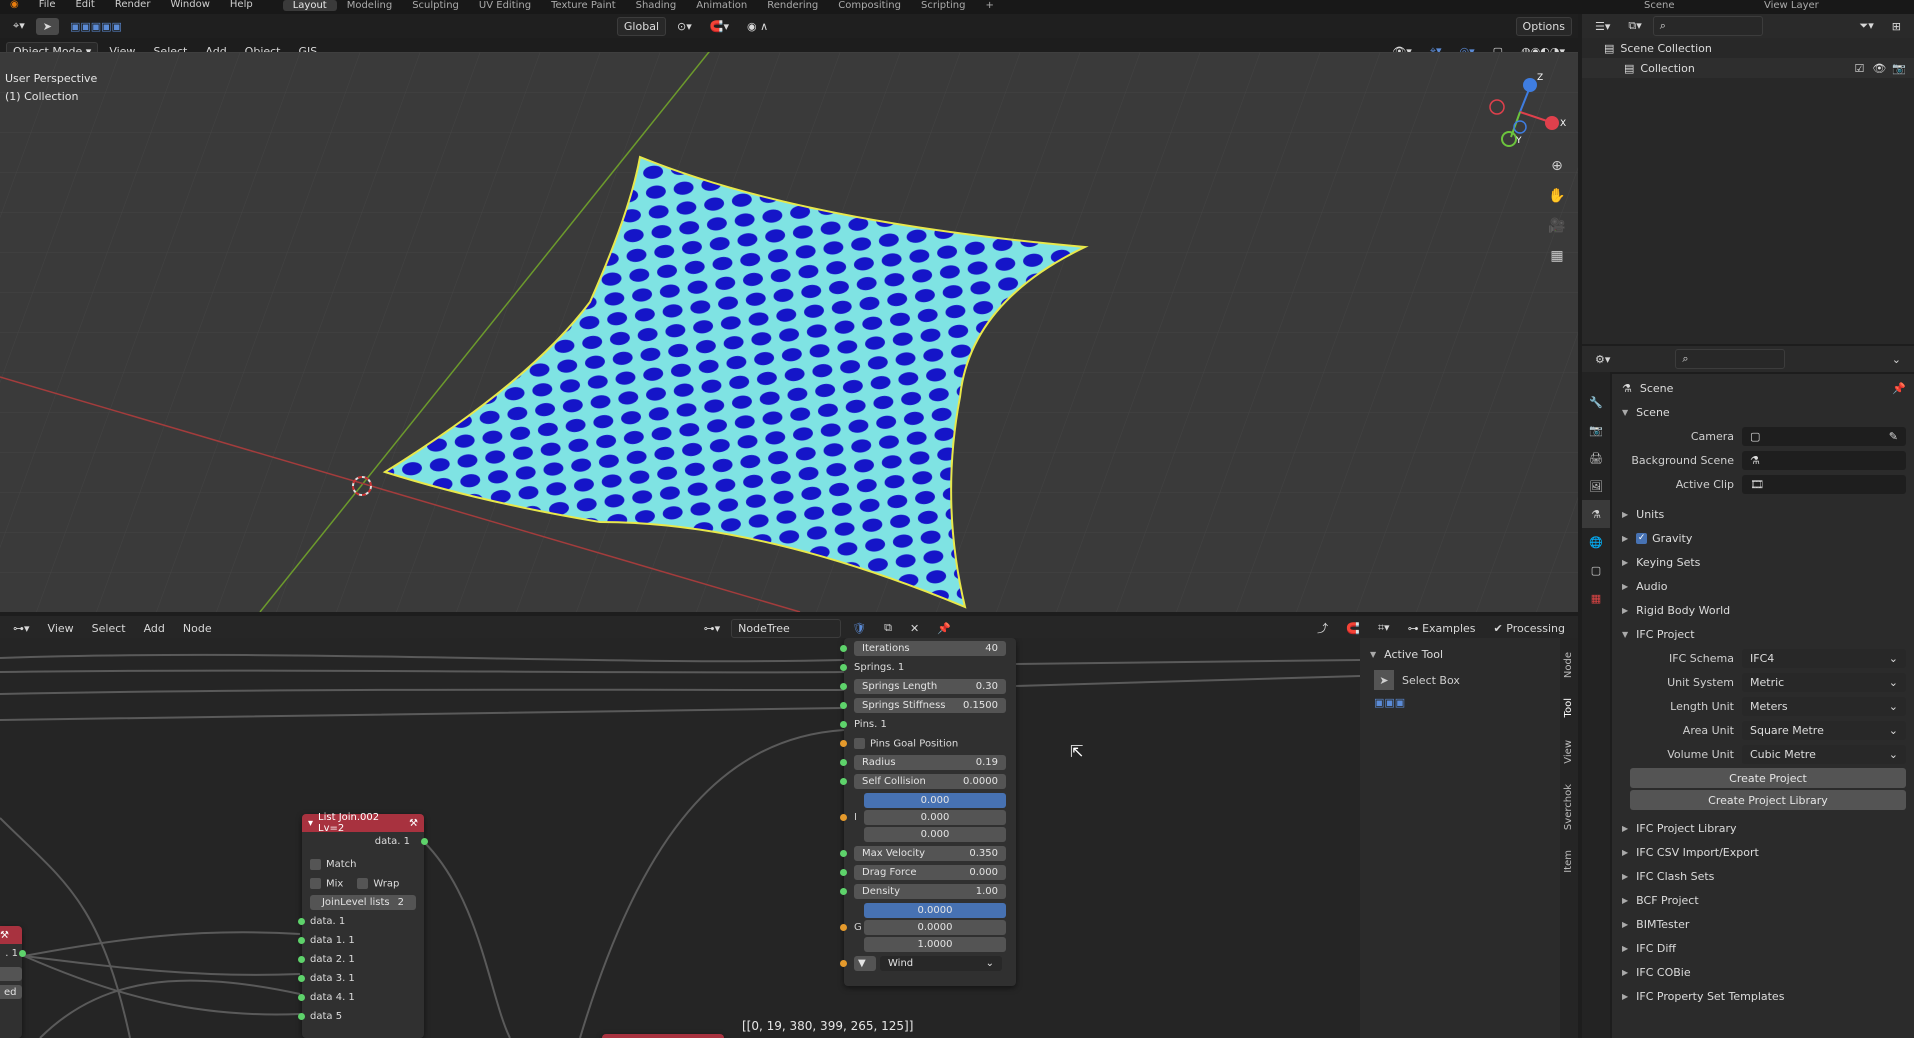  Describe the element at coordinates (363, 864) in the screenshot. I see `match-checkbox: Match` at that location.